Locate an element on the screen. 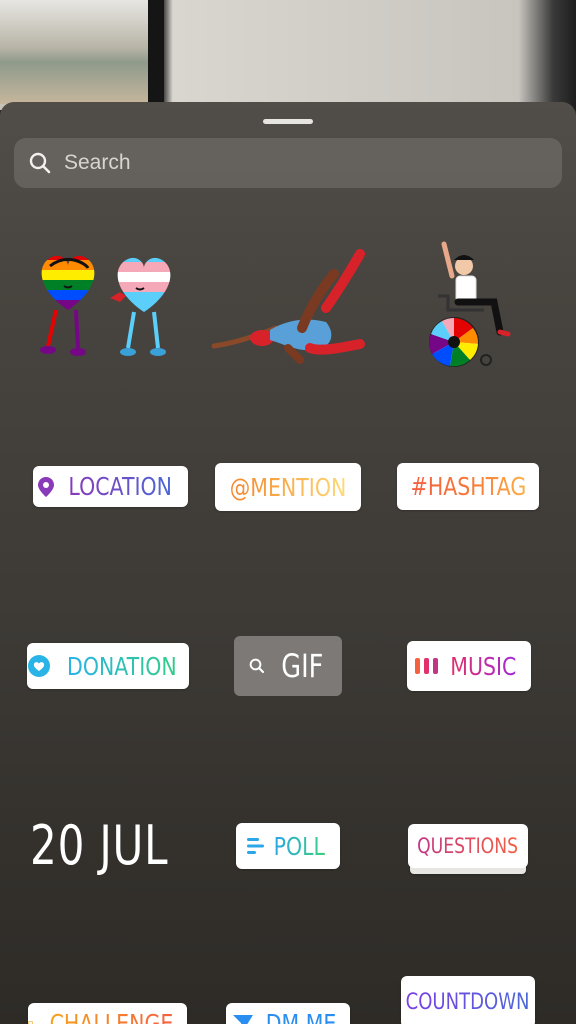  countdown-label: COUNTDOWN is located at coordinates (468, 1002).